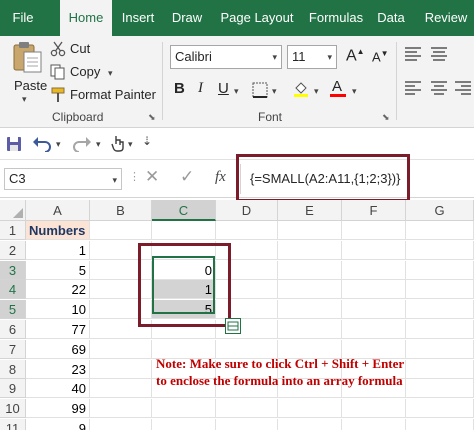 This screenshot has height=430, width=474. What do you see at coordinates (152, 177) in the screenshot?
I see `cancel-icon: ✕` at bounding box center [152, 177].